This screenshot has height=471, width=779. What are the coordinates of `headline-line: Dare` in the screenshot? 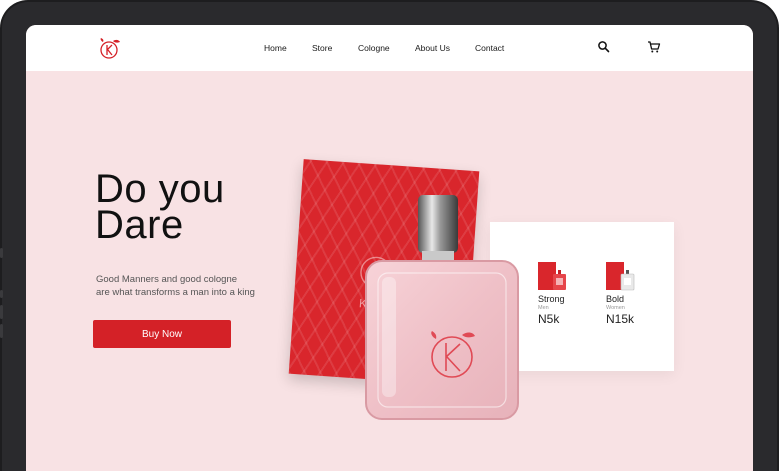 It's located at (139, 225).